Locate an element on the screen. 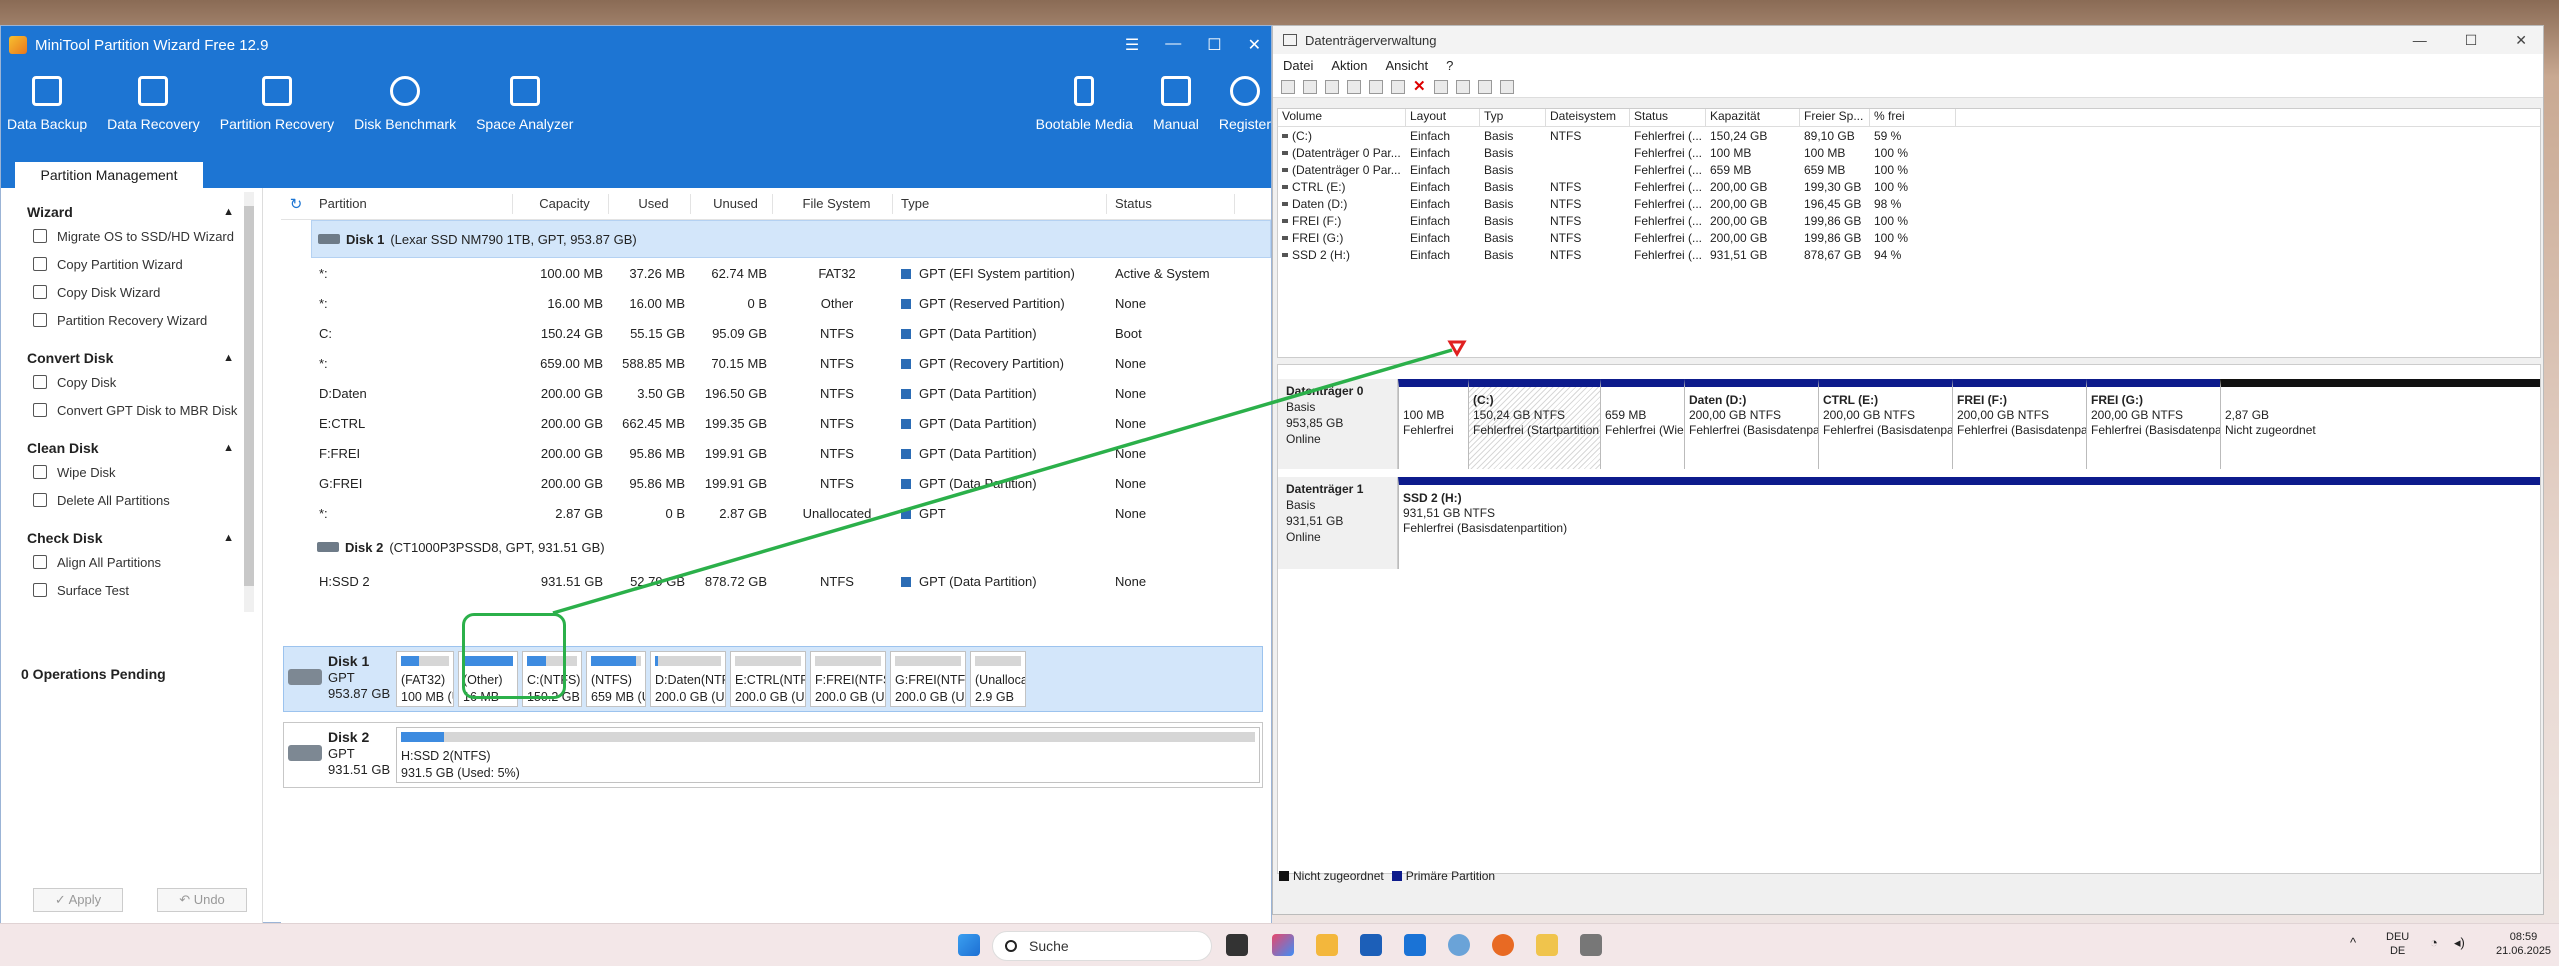  wifi-icon: ◔ is located at coordinates (2434, 943).